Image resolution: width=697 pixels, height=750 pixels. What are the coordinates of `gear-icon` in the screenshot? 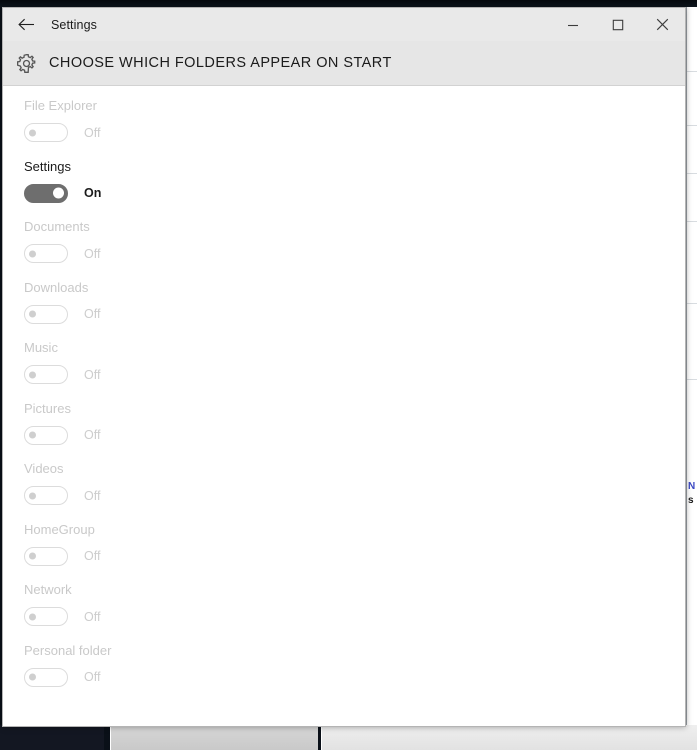 It's located at (26, 63).